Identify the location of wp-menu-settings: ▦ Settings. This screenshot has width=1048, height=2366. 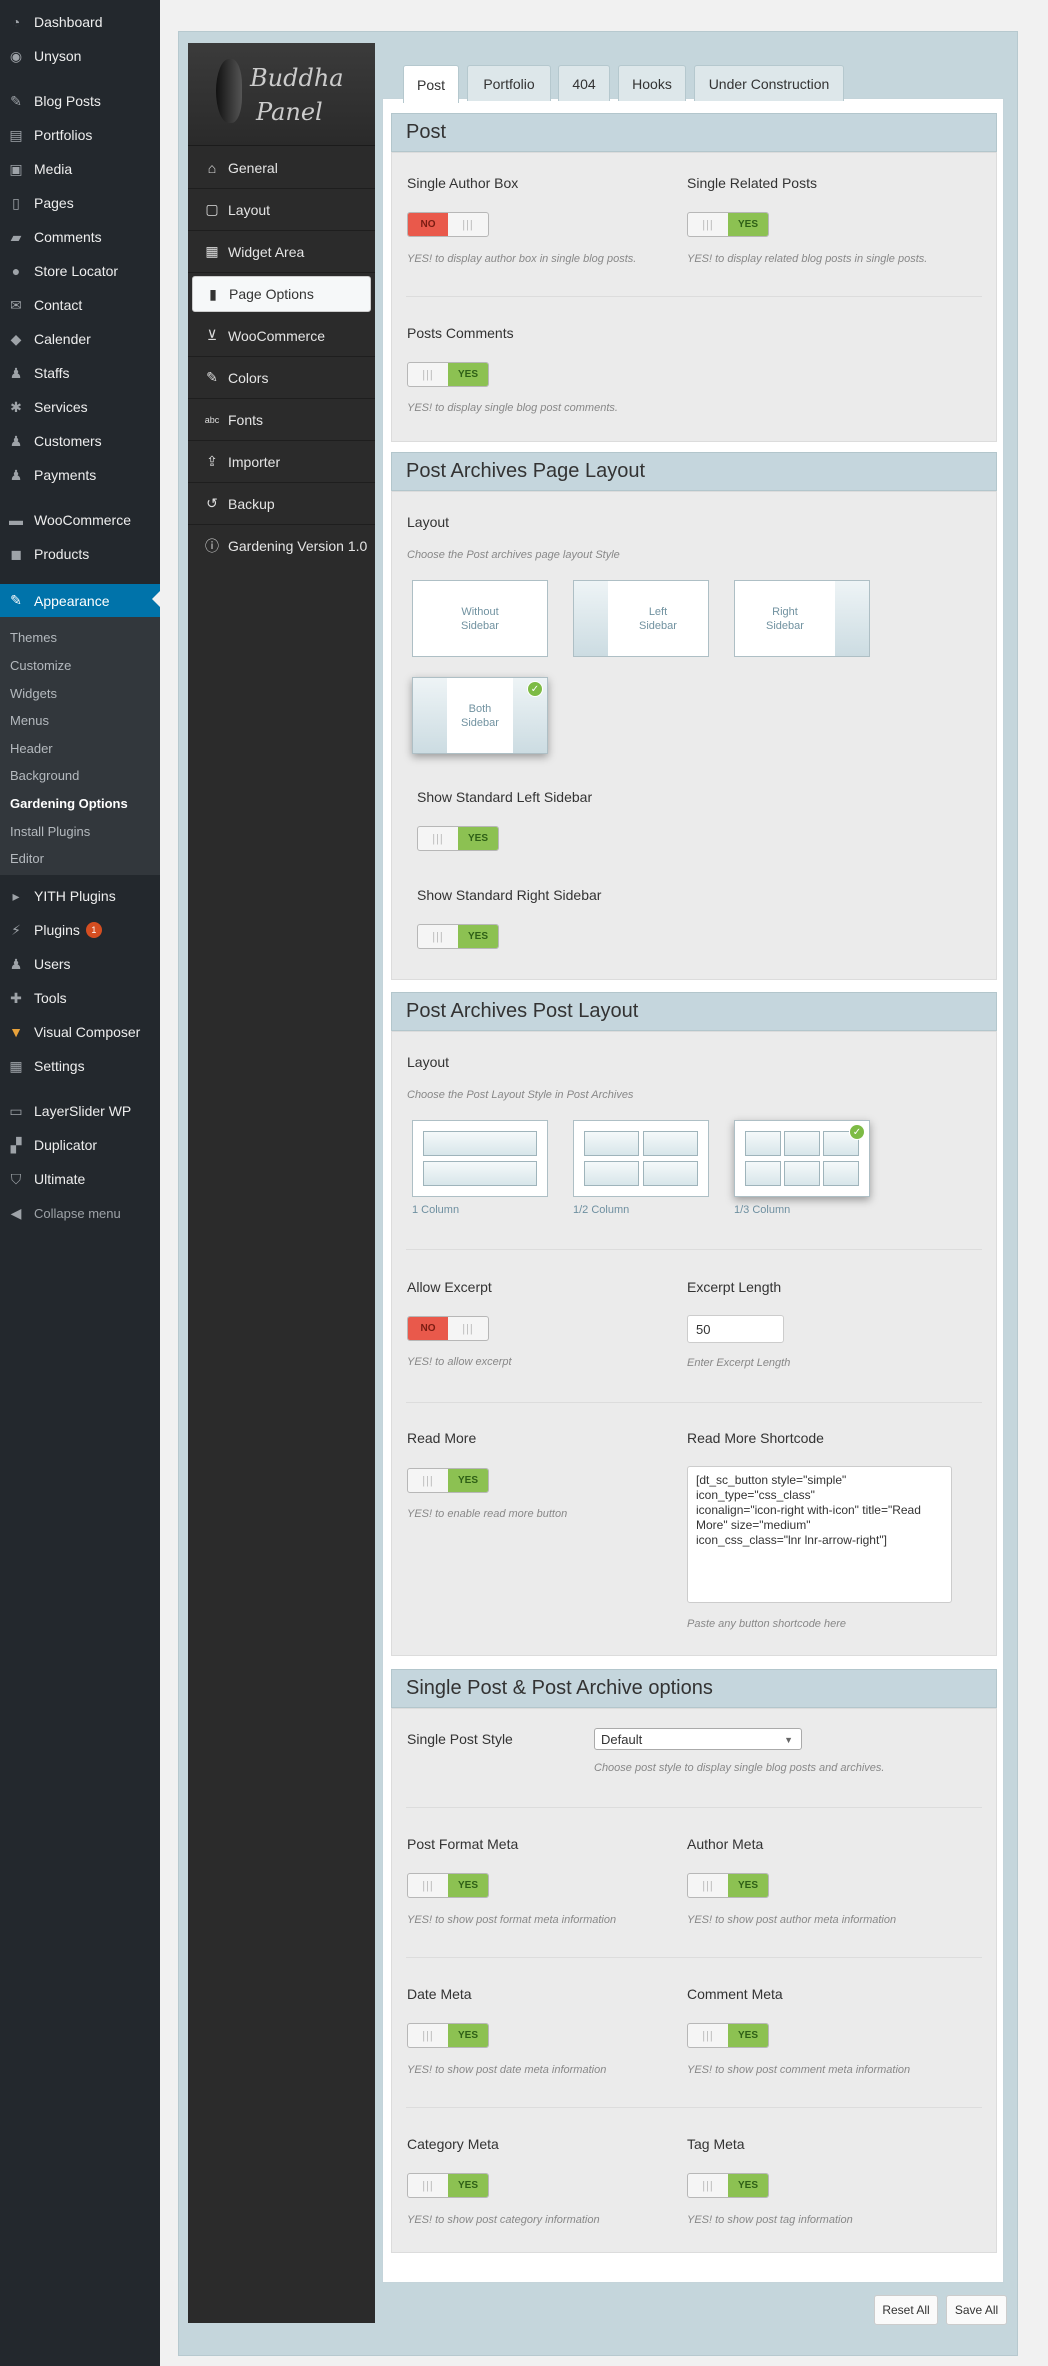
(80, 1066).